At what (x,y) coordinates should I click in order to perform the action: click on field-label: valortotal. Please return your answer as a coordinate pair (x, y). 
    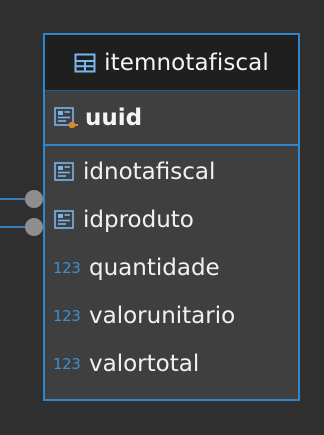
    Looking at the image, I should click on (144, 364).